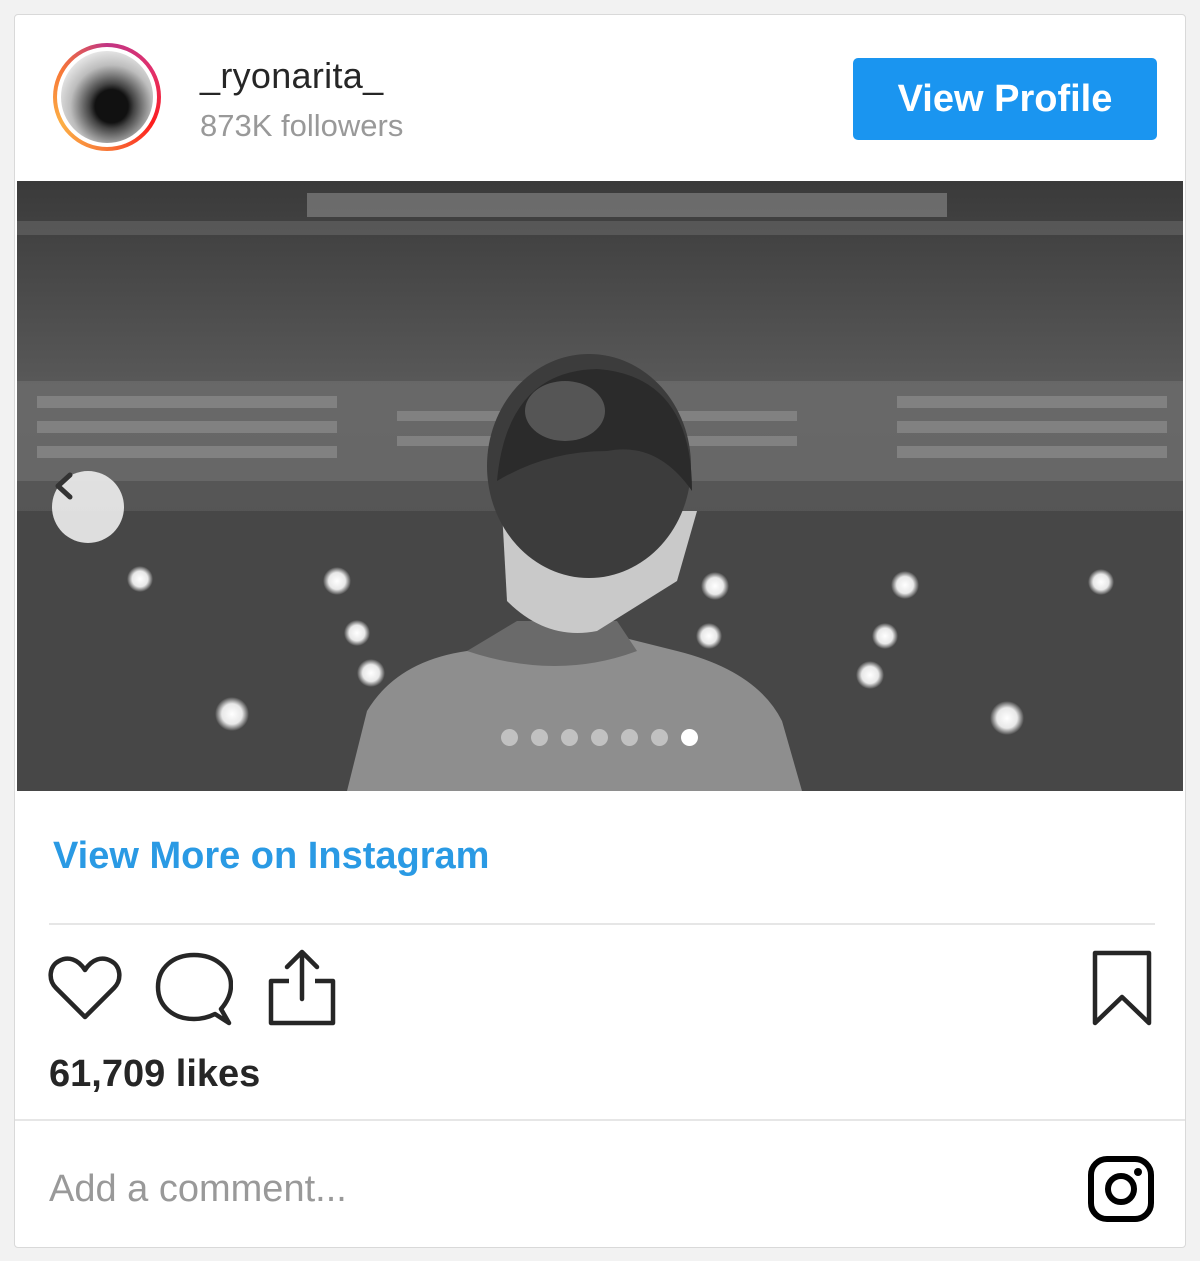 The height and width of the screenshot is (1261, 1200). What do you see at coordinates (600, 995) in the screenshot?
I see `action-bar` at bounding box center [600, 995].